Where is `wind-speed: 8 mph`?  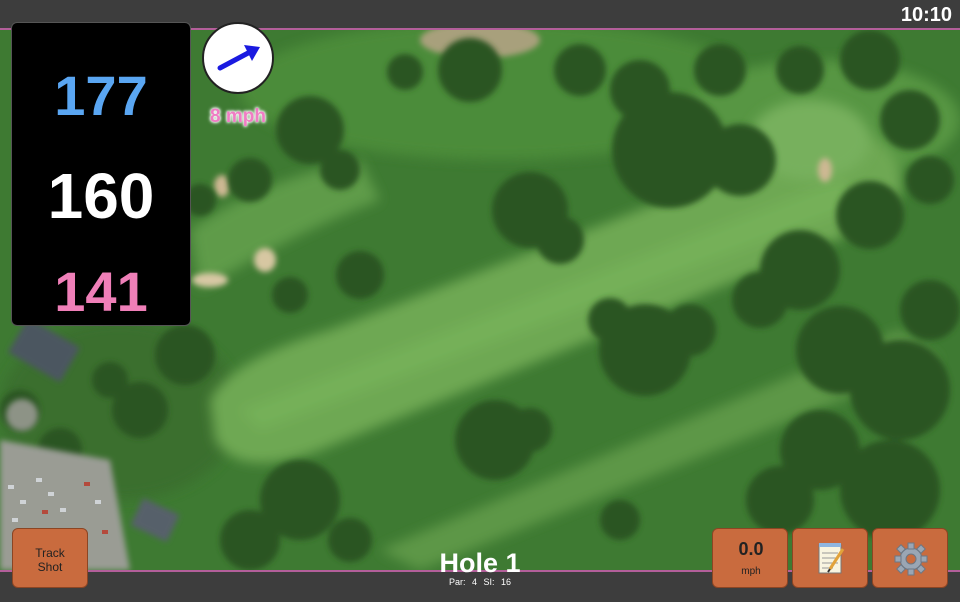 wind-speed: 8 mph is located at coordinates (238, 116).